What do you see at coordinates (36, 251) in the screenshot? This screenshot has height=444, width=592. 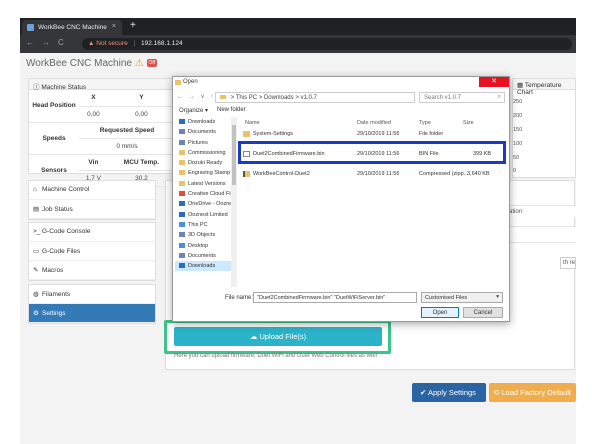 I see `disk-icon: ▭` at bounding box center [36, 251].